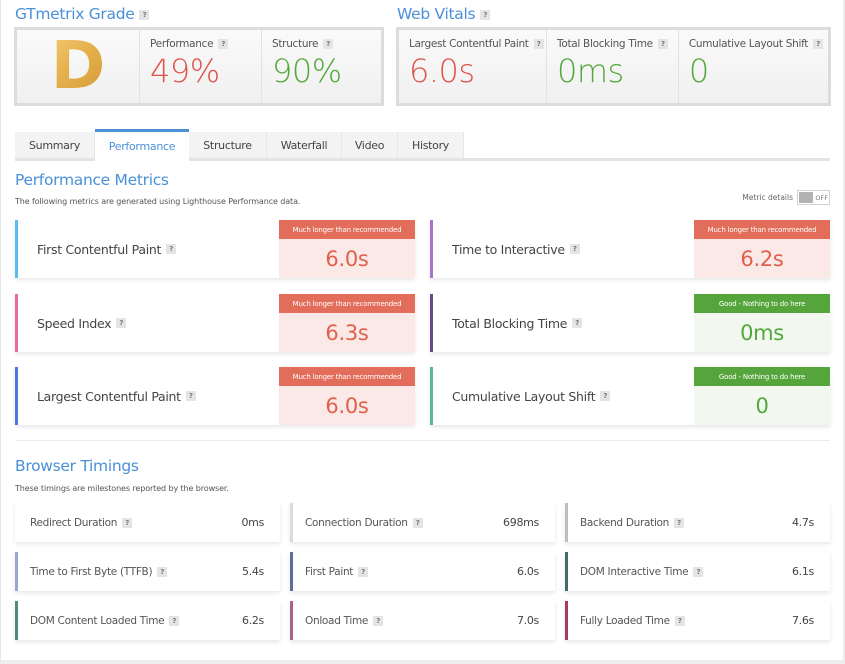 The image size is (845, 664). What do you see at coordinates (82, 14) in the screenshot?
I see `gtmetrix-grade-heading: GTmetrix Grade?` at bounding box center [82, 14].